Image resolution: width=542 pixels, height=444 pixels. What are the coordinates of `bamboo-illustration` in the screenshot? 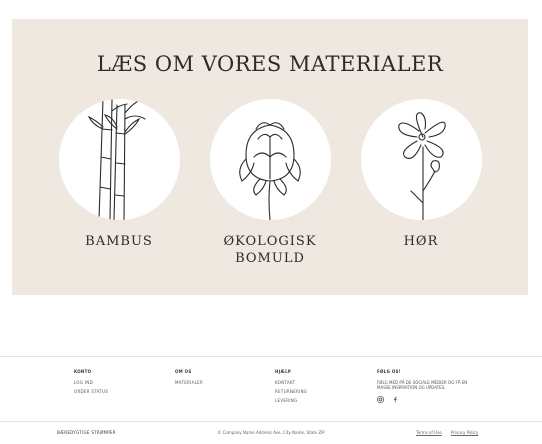 It's located at (119, 159).